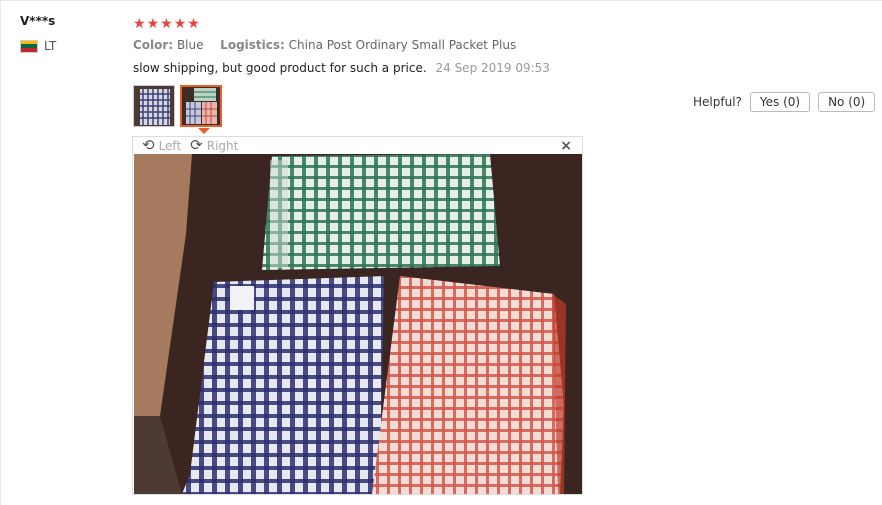 The image size is (882, 505). What do you see at coordinates (847, 102) in the screenshot?
I see `helpful-no-button: No (0)` at bounding box center [847, 102].